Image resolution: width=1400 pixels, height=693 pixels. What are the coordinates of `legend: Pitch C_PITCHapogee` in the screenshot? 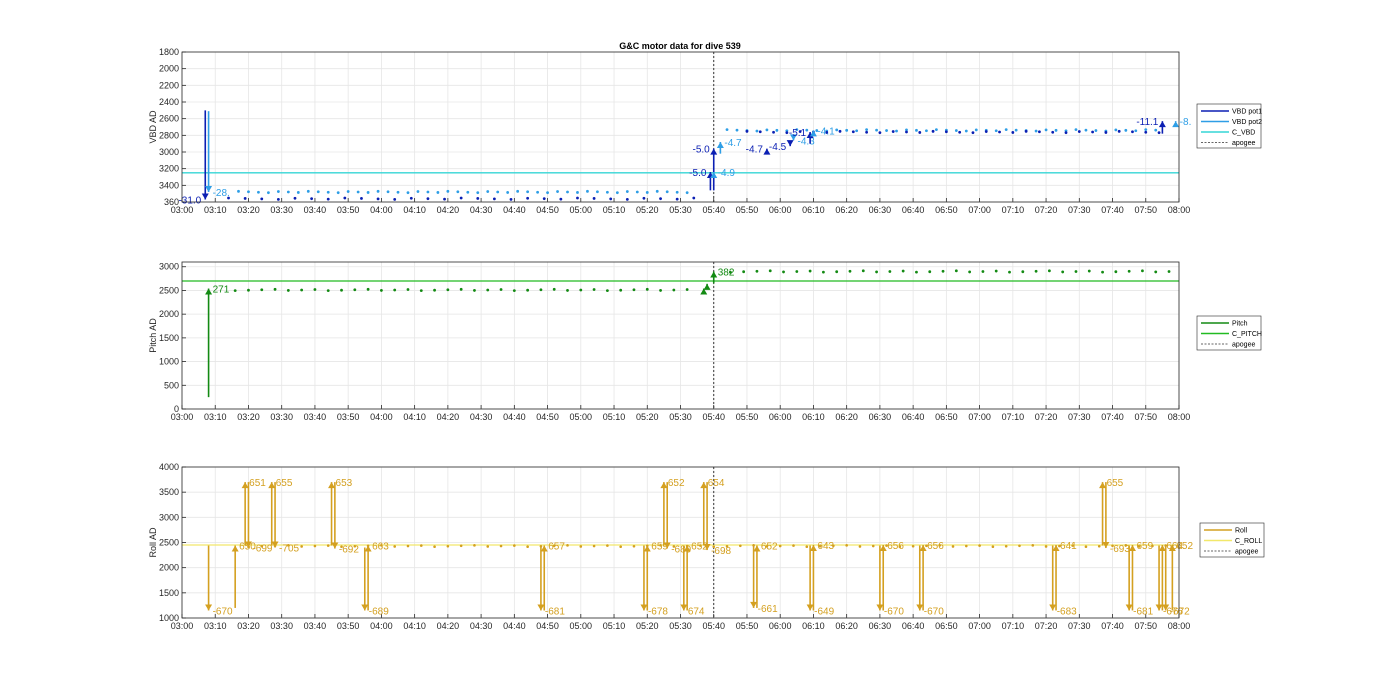 It's located at (1229, 333).